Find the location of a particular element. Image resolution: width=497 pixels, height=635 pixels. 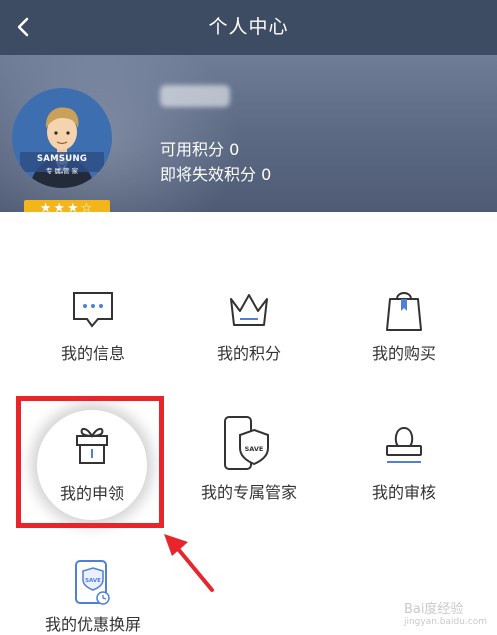

menu-label-my-purchase: 我的购买 is located at coordinates (403, 353).